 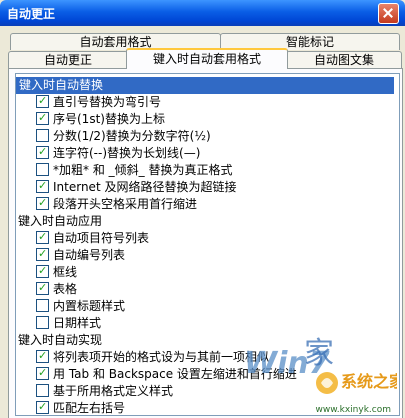 I want to click on option-match-parentheses: 匹配左右括号, so click(x=80, y=406).